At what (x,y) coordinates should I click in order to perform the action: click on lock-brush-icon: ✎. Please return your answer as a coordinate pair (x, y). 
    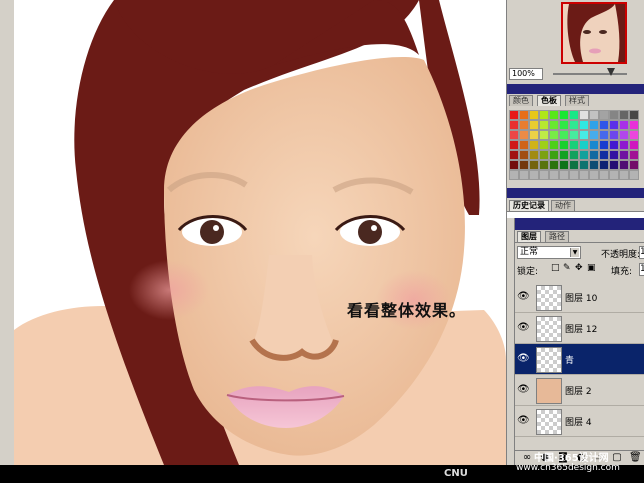
    Looking at the image, I should click on (567, 268).